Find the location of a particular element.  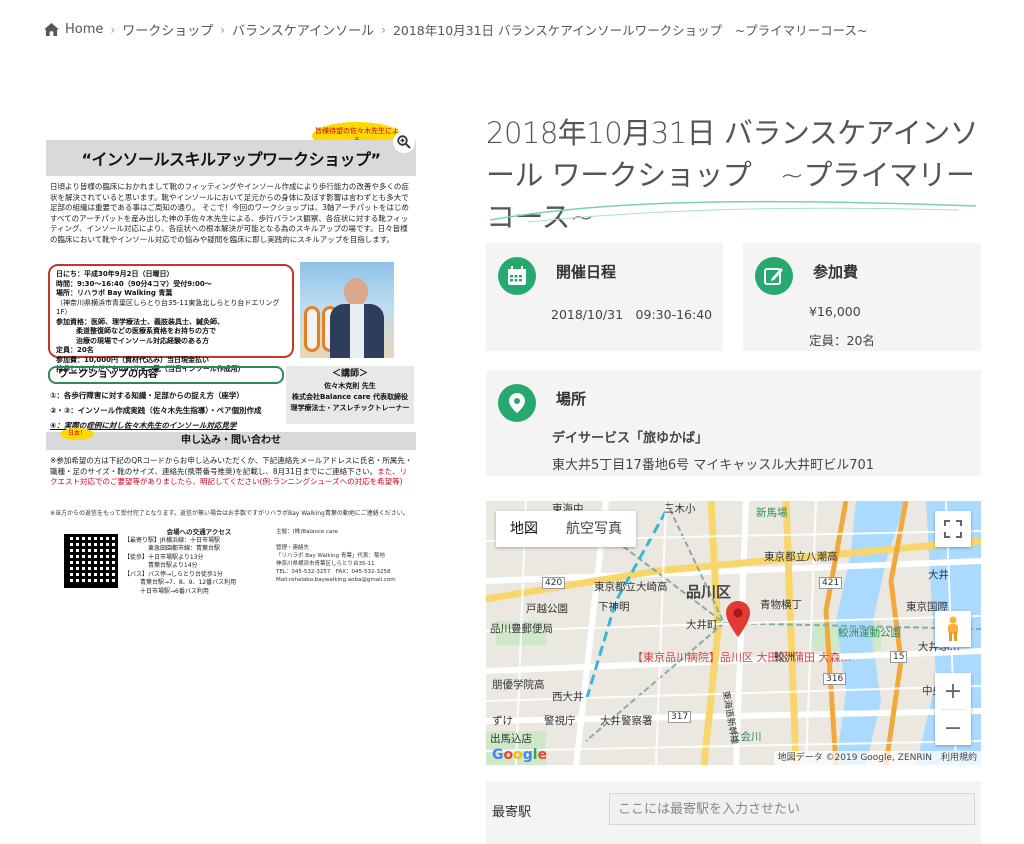

flyer-detail-line: 参加資格：医師、理学療法士、義肢装具士、鍼灸師、 is located at coordinates (140, 321).